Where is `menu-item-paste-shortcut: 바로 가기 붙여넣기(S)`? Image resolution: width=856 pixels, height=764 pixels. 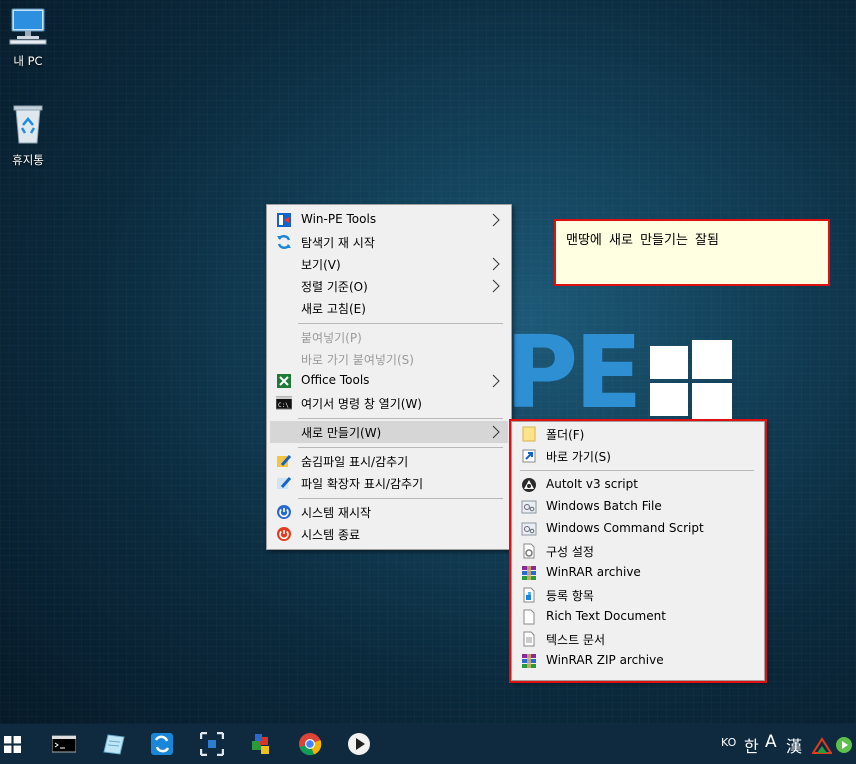
menu-item-paste-shortcut: 바로 가기 붙여넣기(S) is located at coordinates (389, 359).